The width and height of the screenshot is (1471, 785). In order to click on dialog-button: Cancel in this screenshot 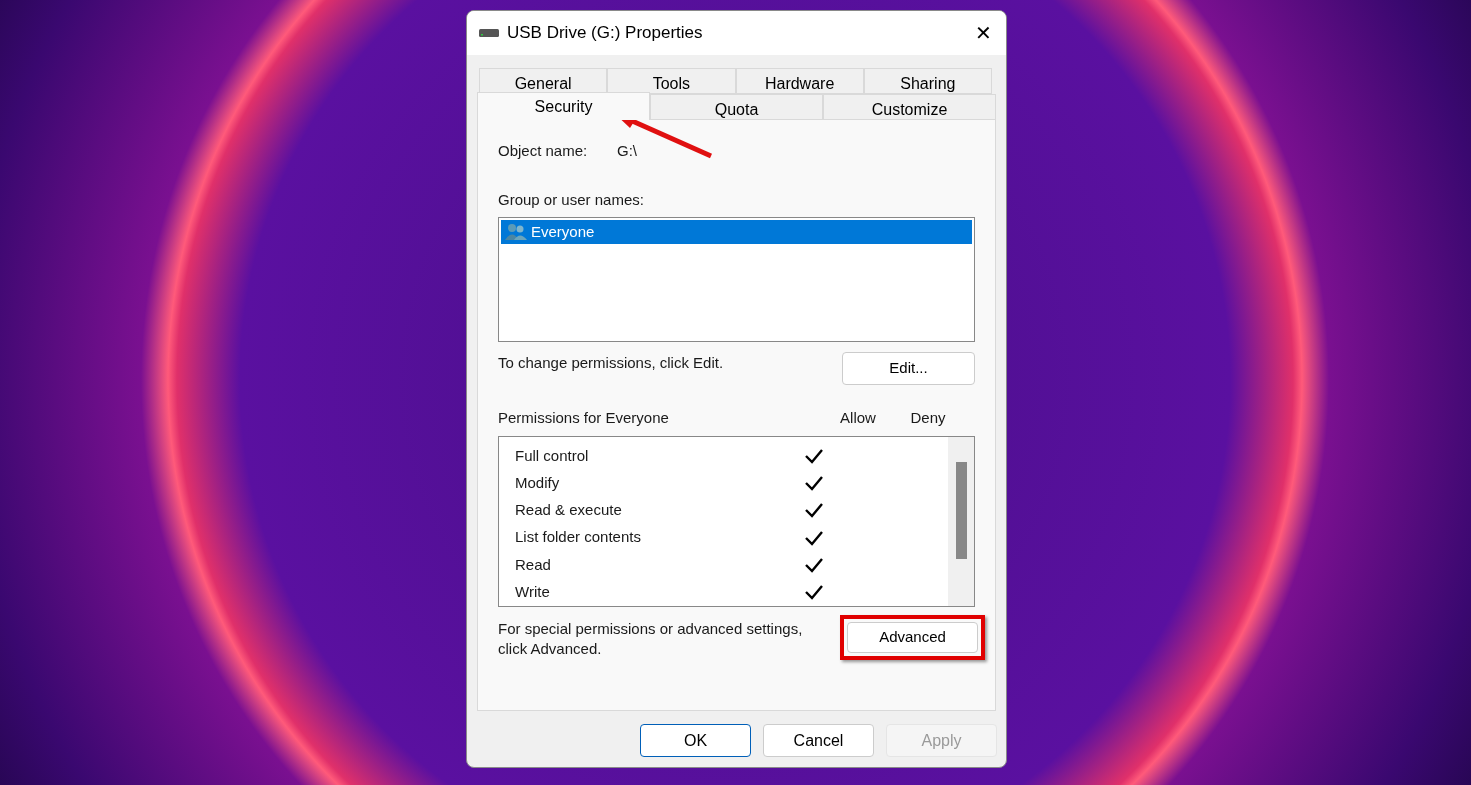, I will do `click(818, 740)`.